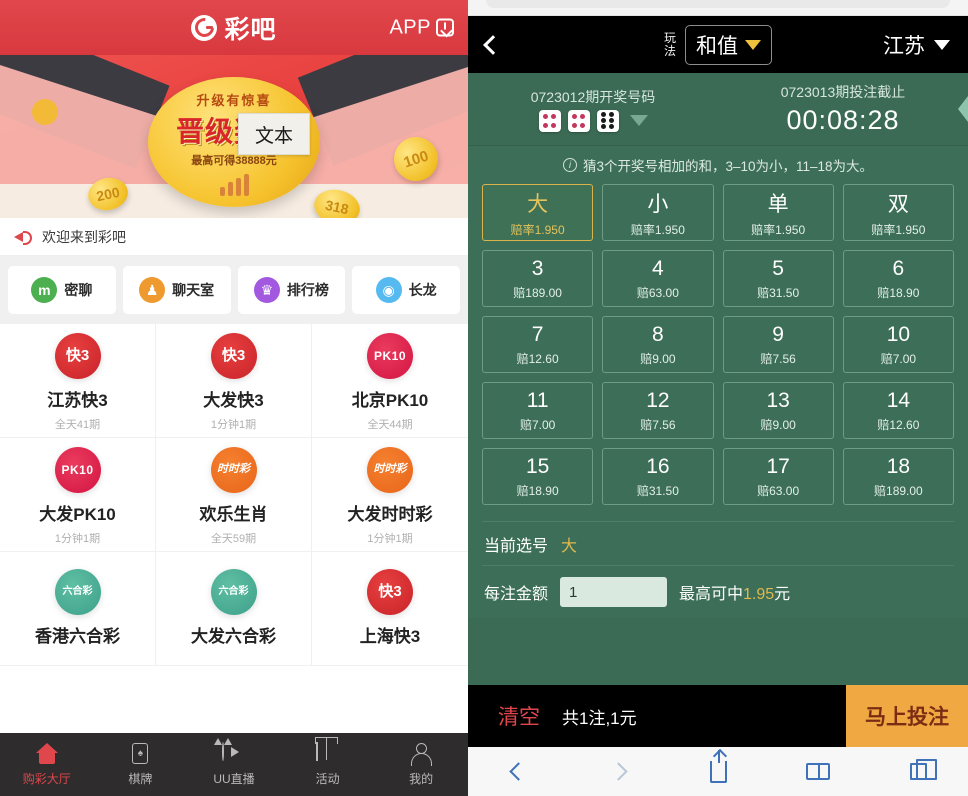  I want to click on bet-option-12: 12 赔7.56, so click(658, 410).